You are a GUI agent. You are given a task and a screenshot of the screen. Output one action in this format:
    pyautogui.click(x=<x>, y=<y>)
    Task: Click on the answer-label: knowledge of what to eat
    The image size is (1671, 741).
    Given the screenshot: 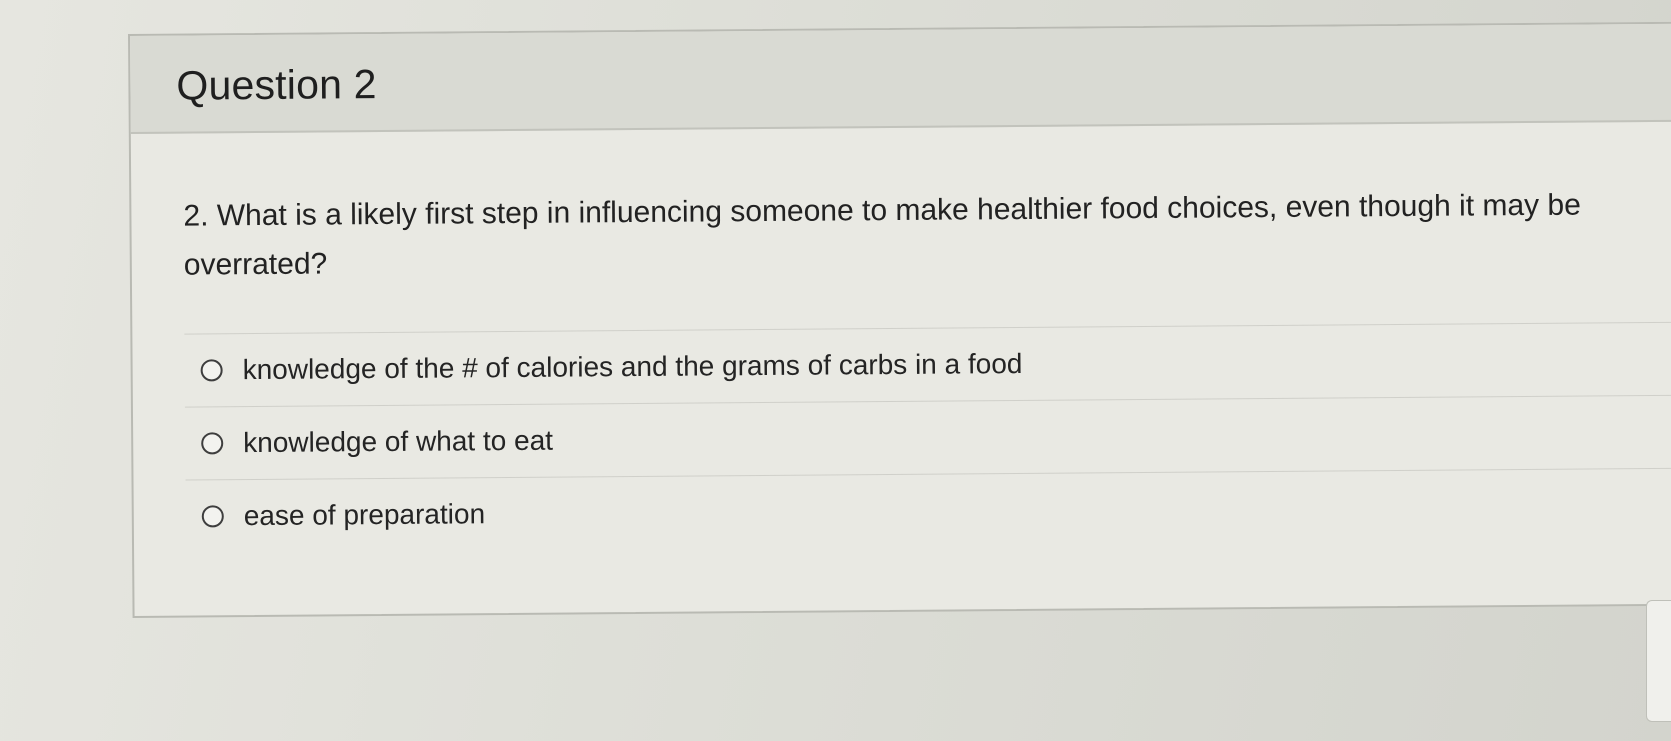 What is the action you would take?
    pyautogui.click(x=398, y=442)
    